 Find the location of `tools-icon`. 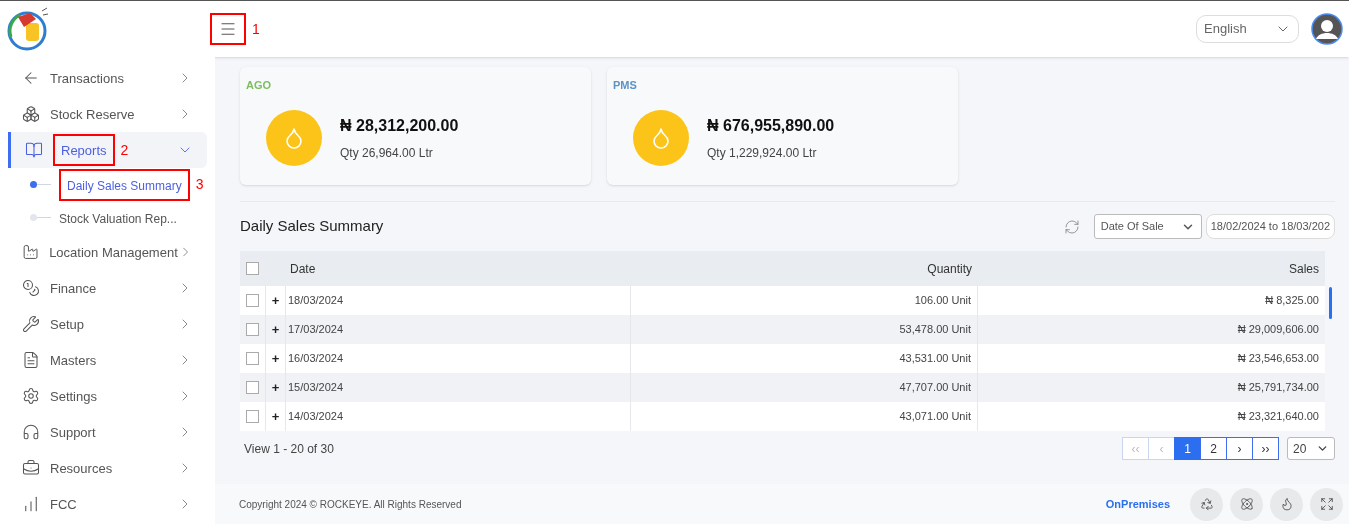

tools-icon is located at coordinates (31, 324).